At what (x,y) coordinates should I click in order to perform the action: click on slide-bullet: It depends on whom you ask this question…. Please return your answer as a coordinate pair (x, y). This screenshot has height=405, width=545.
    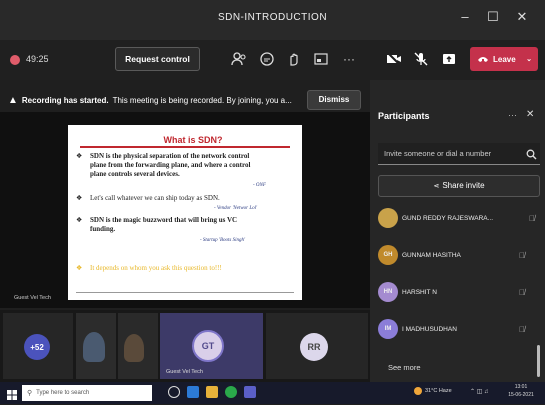
    Looking at the image, I should click on (156, 268).